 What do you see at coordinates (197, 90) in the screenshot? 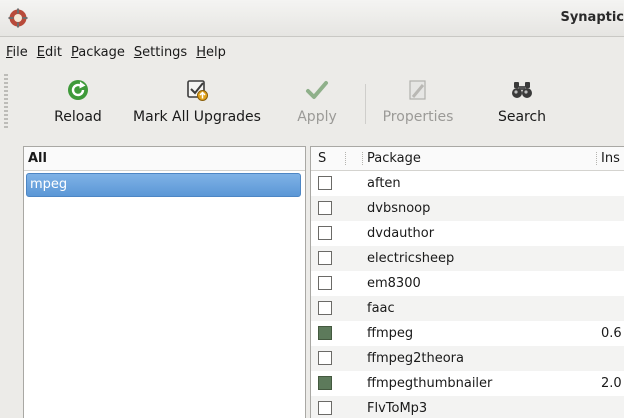
I see `mark-upgrades-icon` at bounding box center [197, 90].